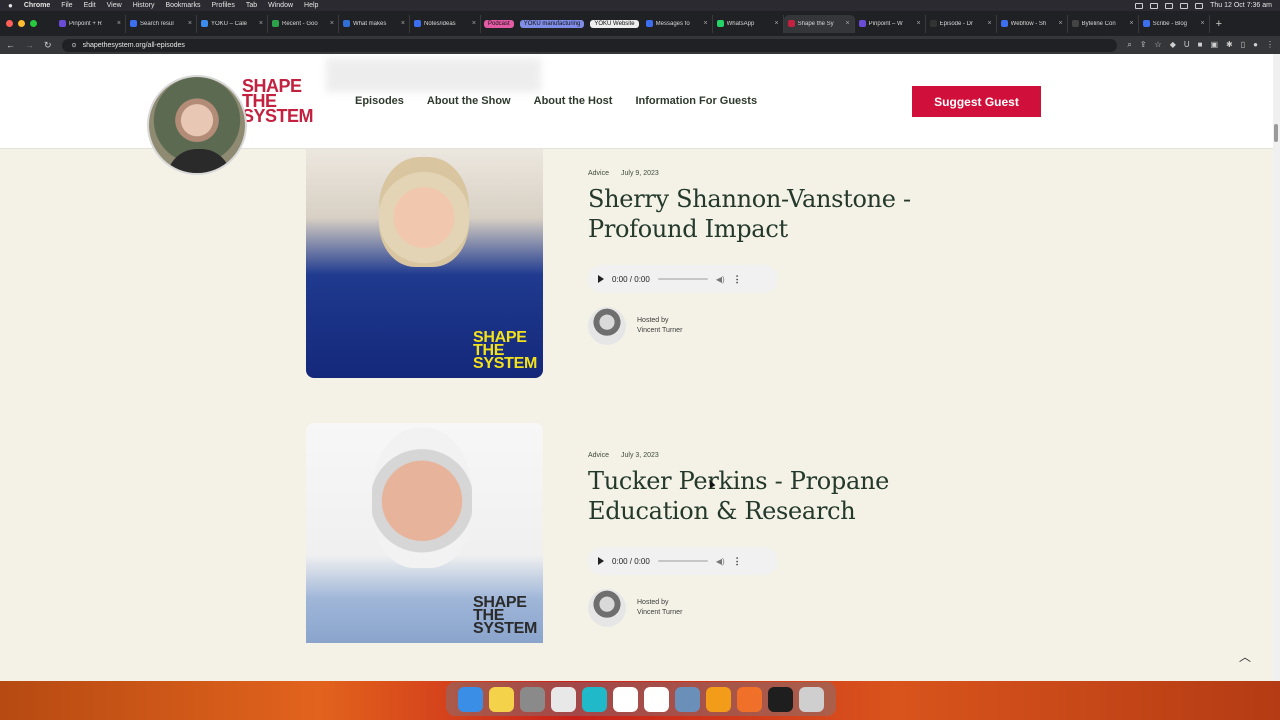 This screenshot has height=720, width=1280. What do you see at coordinates (656, 699) in the screenshot?
I see `dock-face-icon` at bounding box center [656, 699].